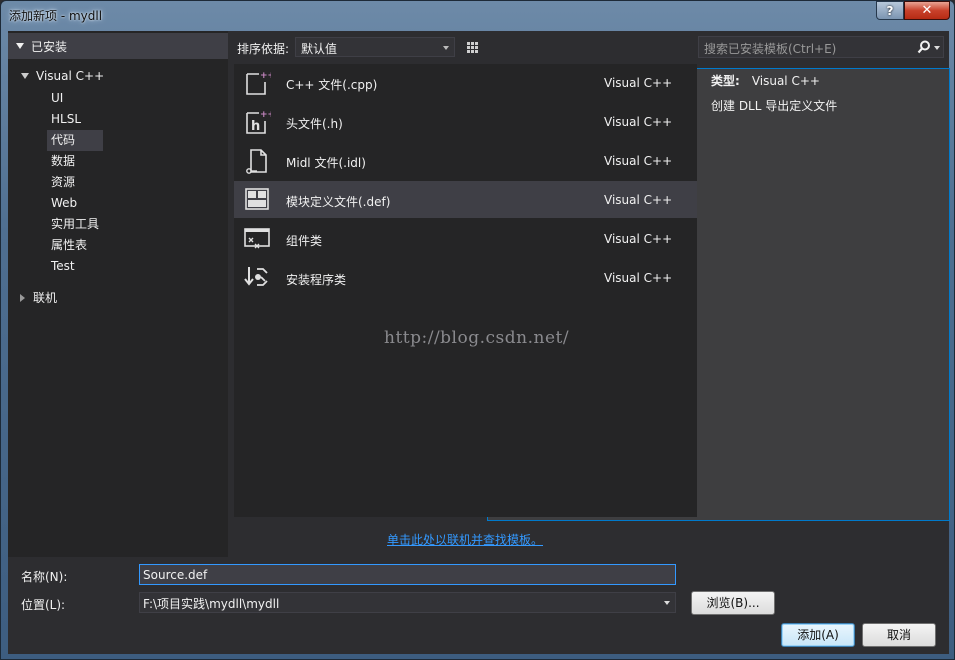  Describe the element at coordinates (257, 238) in the screenshot. I see `component-class-icon` at that location.